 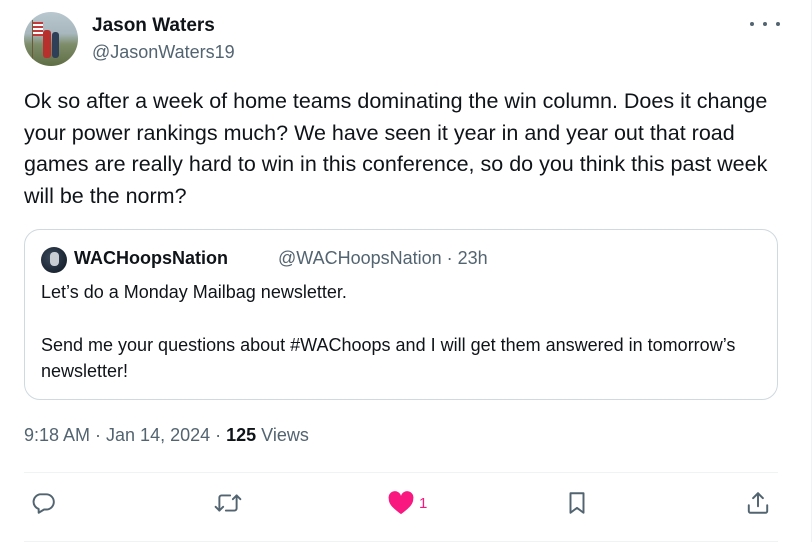 I want to click on views-count: 125, so click(x=241, y=435).